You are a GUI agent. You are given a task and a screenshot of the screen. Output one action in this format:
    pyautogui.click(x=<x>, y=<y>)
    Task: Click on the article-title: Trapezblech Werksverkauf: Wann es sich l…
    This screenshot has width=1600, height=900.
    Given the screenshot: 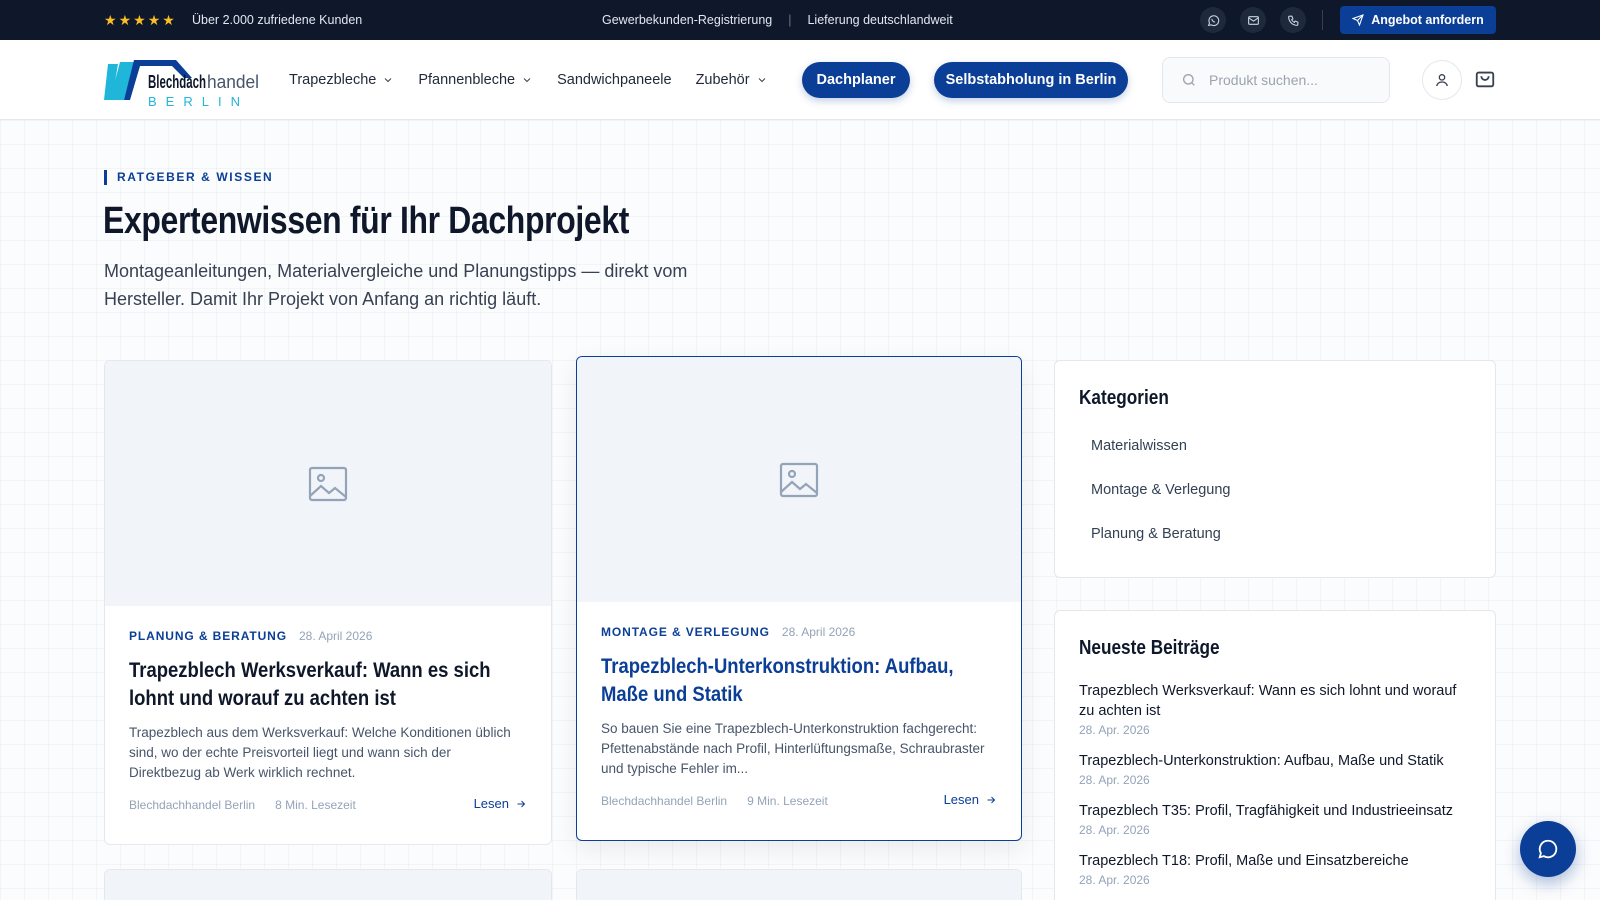 What is the action you would take?
    pyautogui.click(x=322, y=685)
    